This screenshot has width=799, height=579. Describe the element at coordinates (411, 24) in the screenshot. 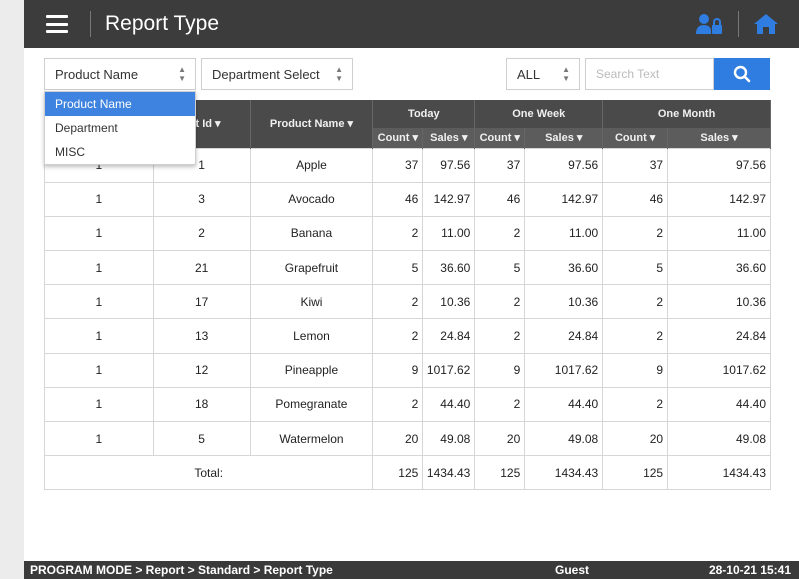

I see `app-header: Report Type` at that location.